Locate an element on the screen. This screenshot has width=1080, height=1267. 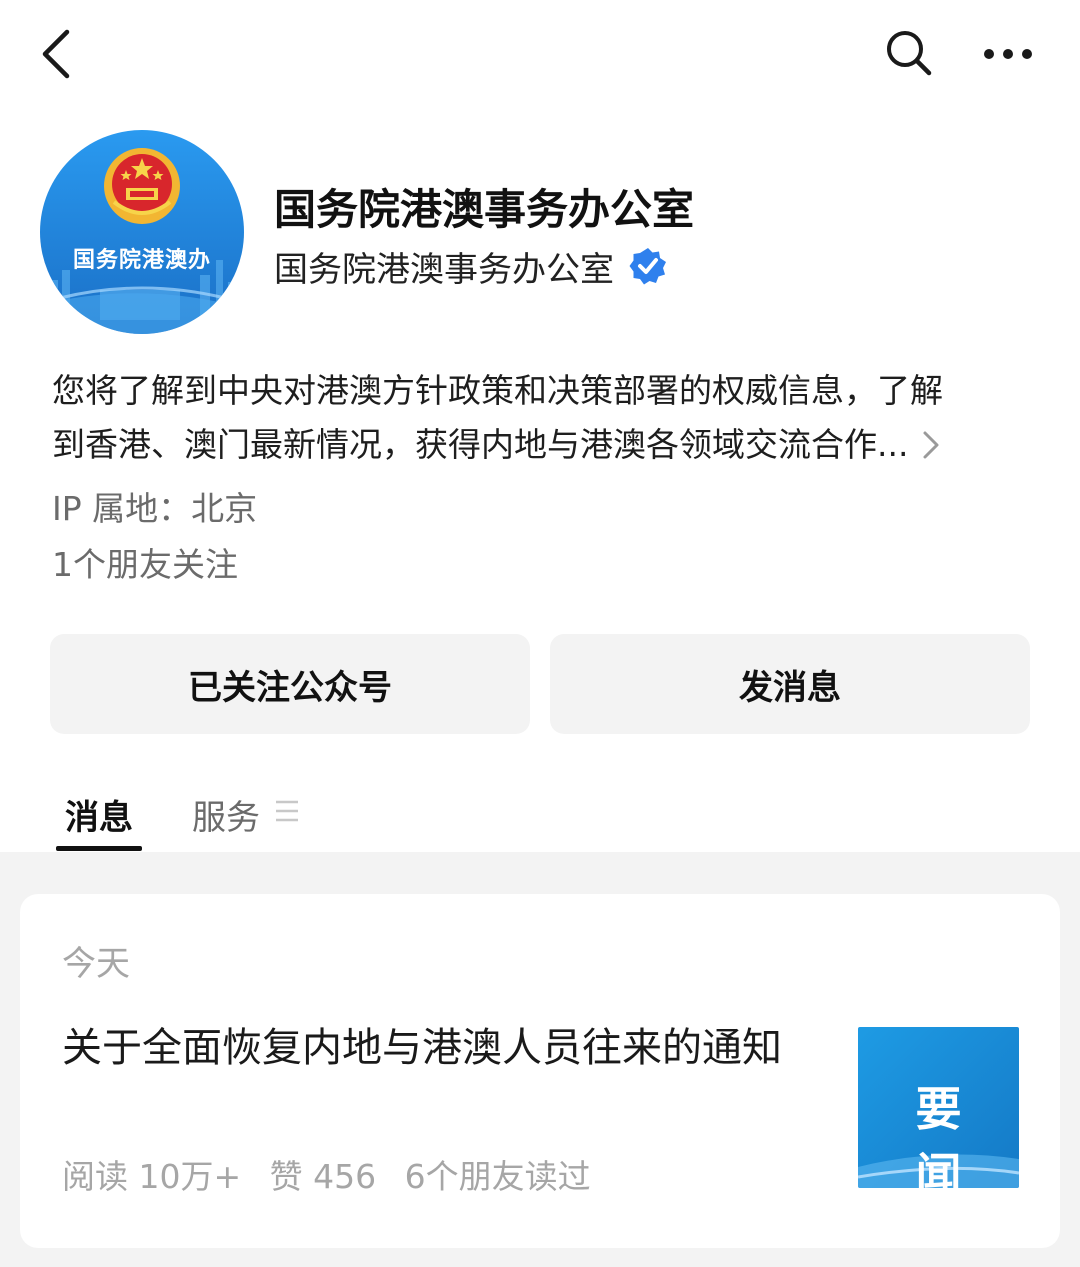
tab-services-label: 服务 is located at coordinates (226, 818).